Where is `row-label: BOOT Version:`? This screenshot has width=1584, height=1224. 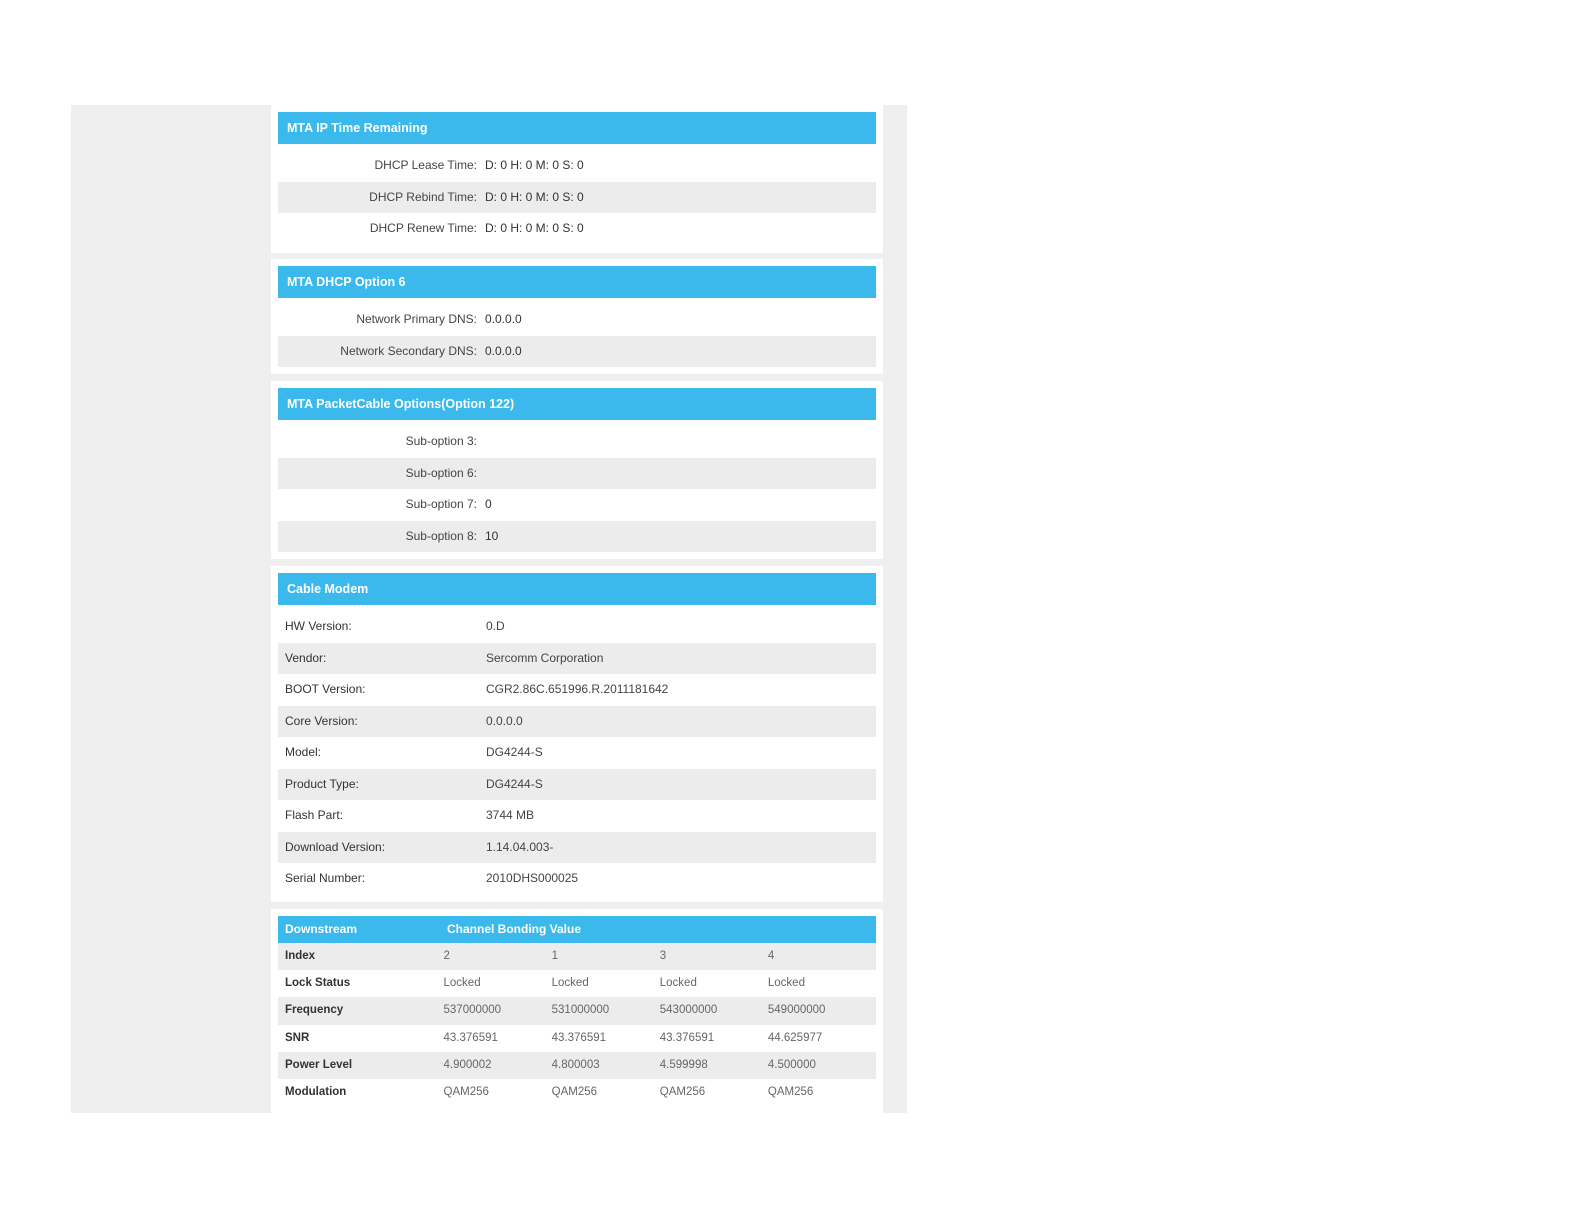
row-label: BOOT Version: is located at coordinates (325, 689).